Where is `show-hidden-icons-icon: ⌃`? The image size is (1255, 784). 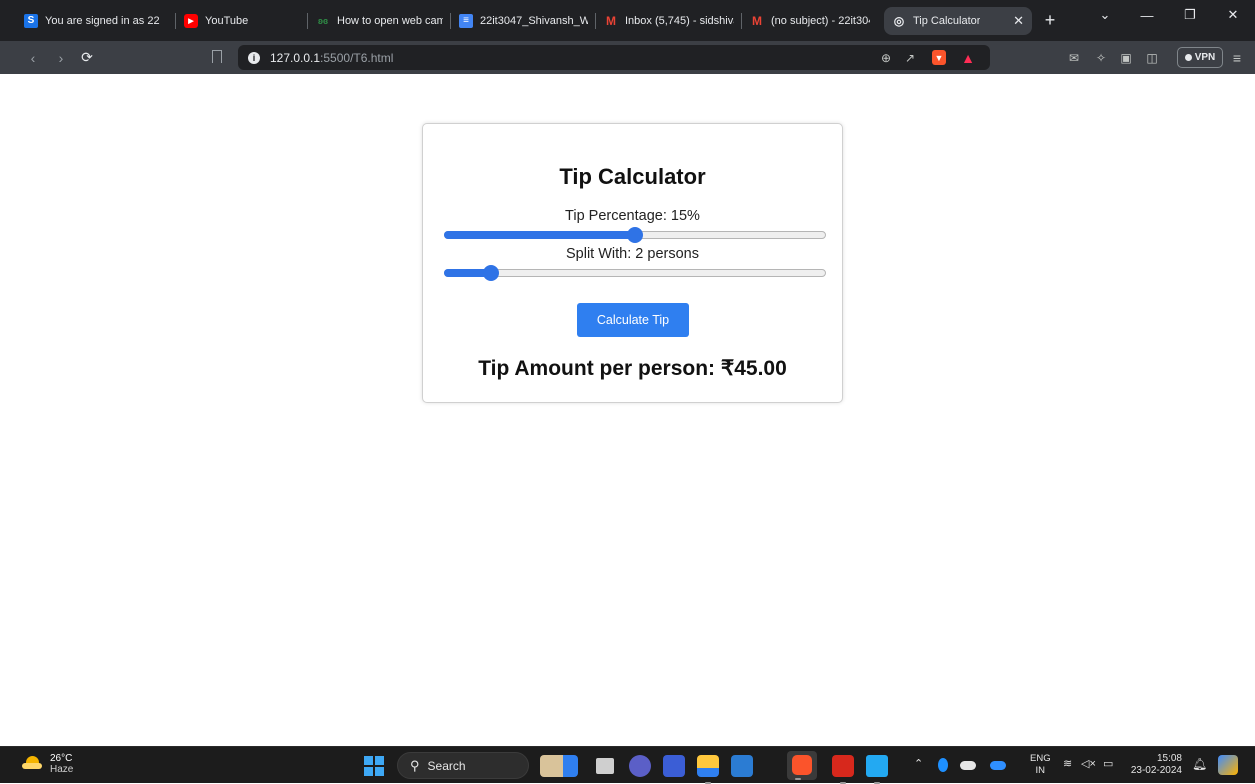
show-hidden-icons-icon: ⌃ is located at coordinates (918, 763).